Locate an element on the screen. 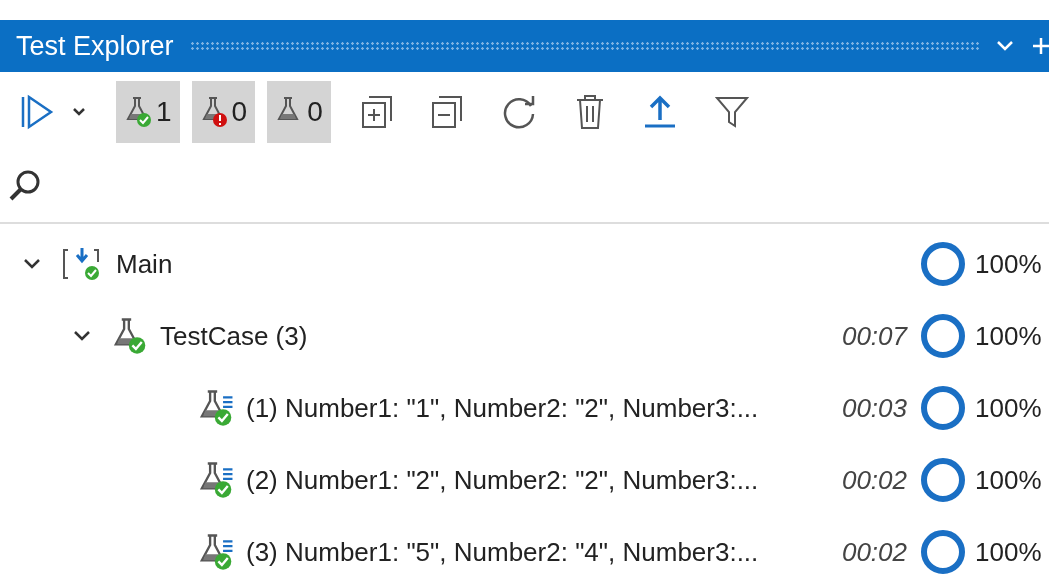 This screenshot has width=1049, height=577. dropdown-icon is located at coordinates (1005, 46).